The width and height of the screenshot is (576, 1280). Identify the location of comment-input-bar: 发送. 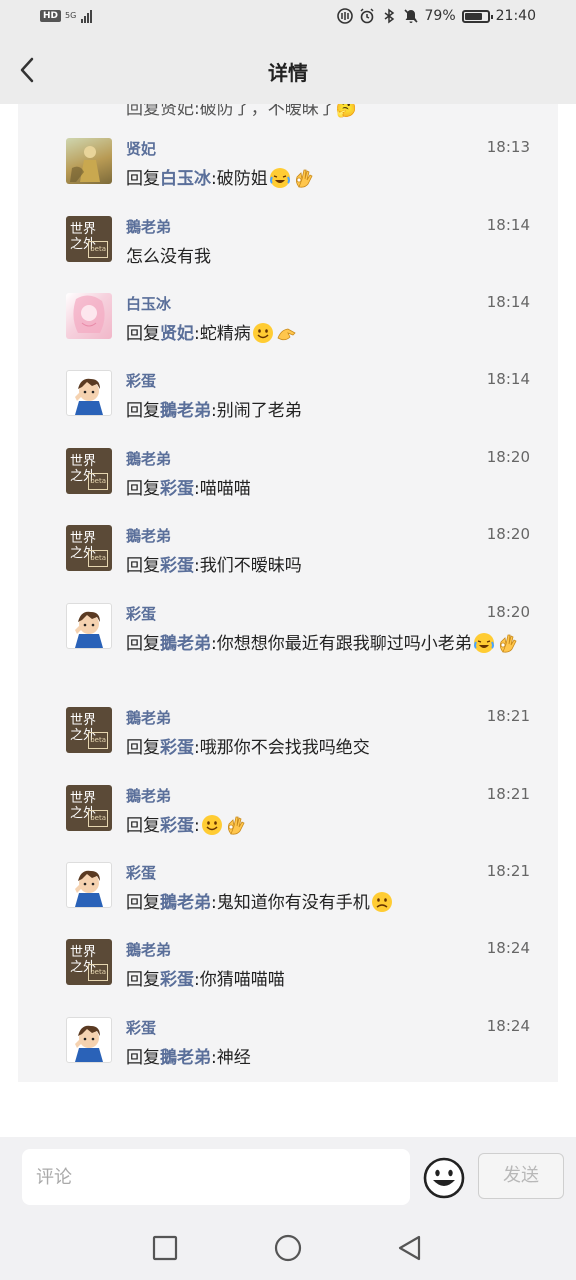
(288, 1177).